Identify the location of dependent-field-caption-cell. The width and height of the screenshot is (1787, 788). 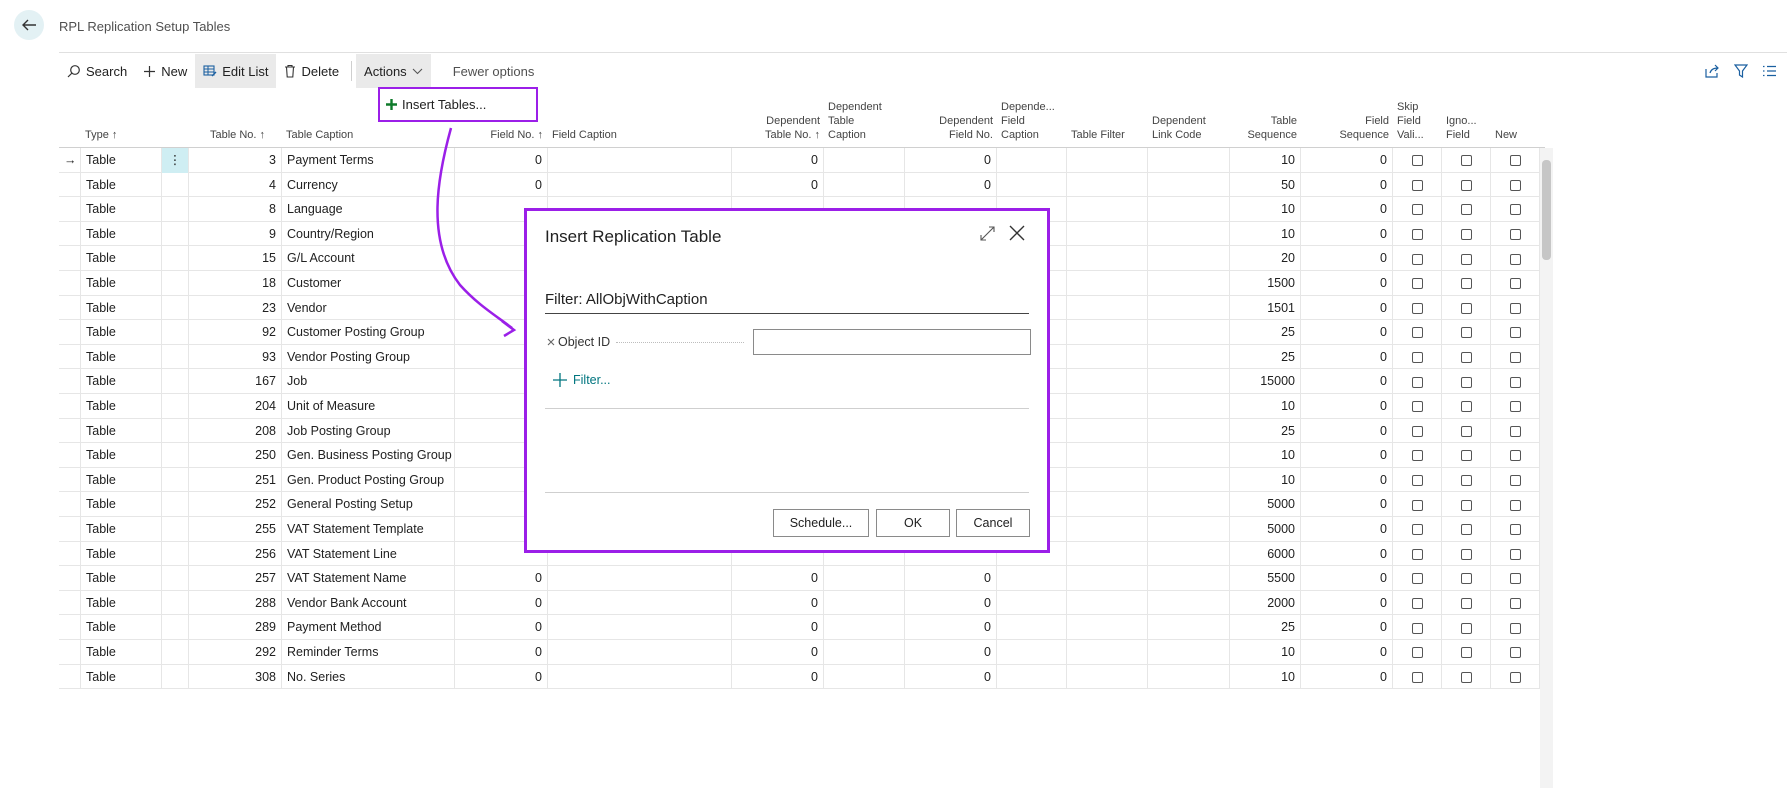
(1032, 627).